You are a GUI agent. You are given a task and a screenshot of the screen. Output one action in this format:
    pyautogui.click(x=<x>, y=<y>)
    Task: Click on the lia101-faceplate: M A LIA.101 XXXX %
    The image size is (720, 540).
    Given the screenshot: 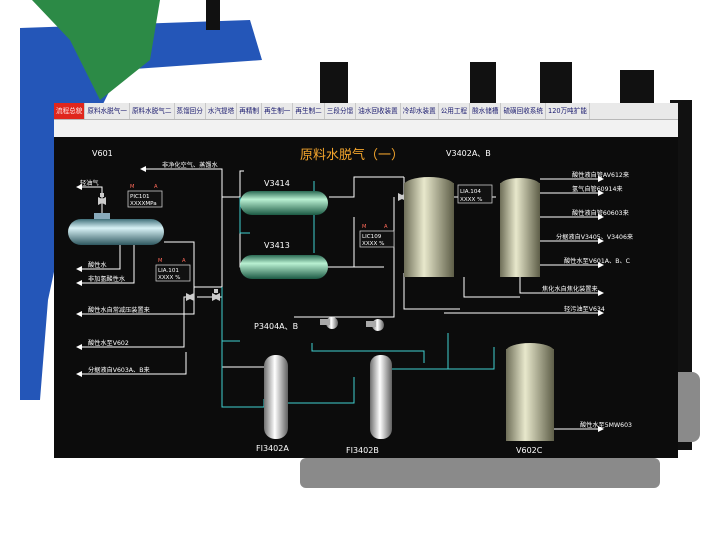 What is the action you would take?
    pyautogui.click(x=173, y=270)
    